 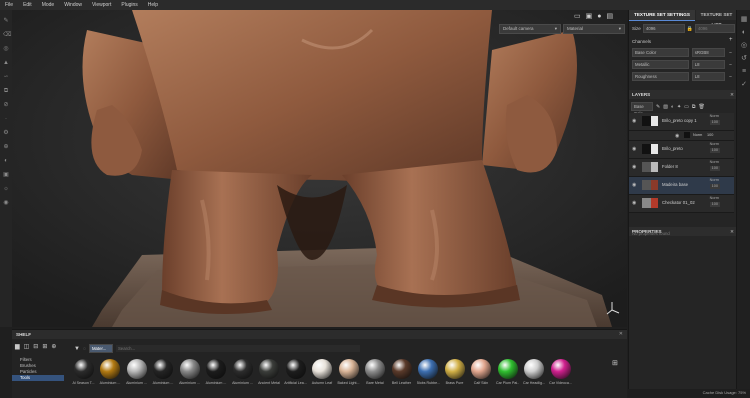 I want to click on polygon-fill-tool-icon: ▲, so click(x=6, y=63).